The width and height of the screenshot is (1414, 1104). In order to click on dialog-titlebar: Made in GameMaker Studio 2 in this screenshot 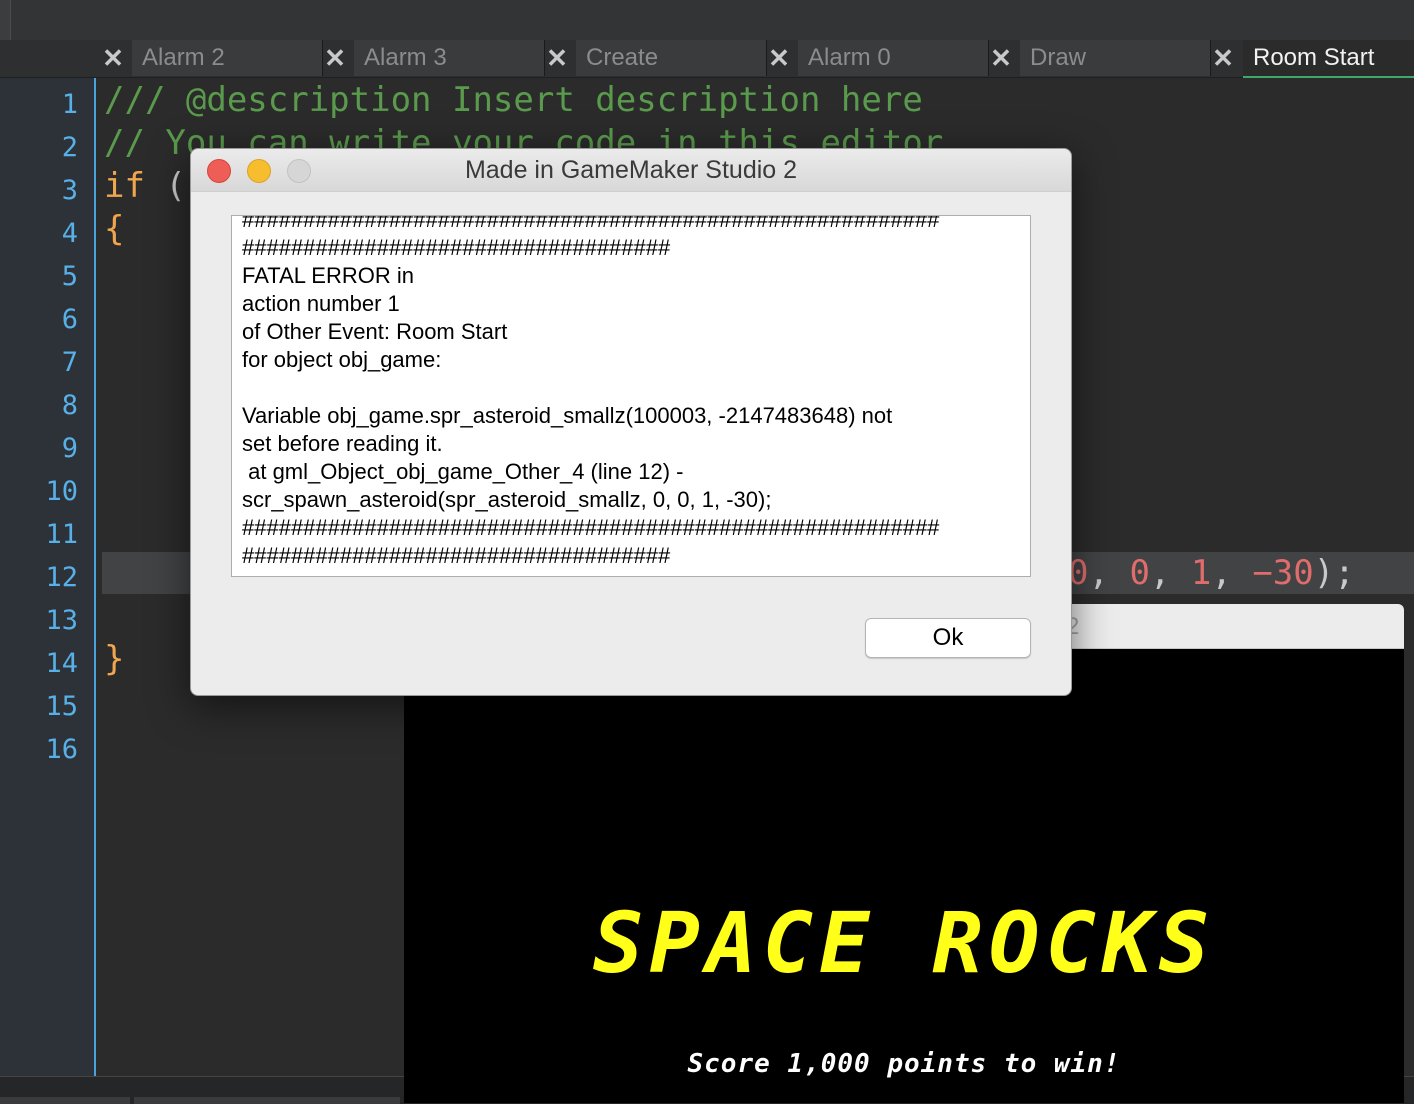, I will do `click(631, 170)`.